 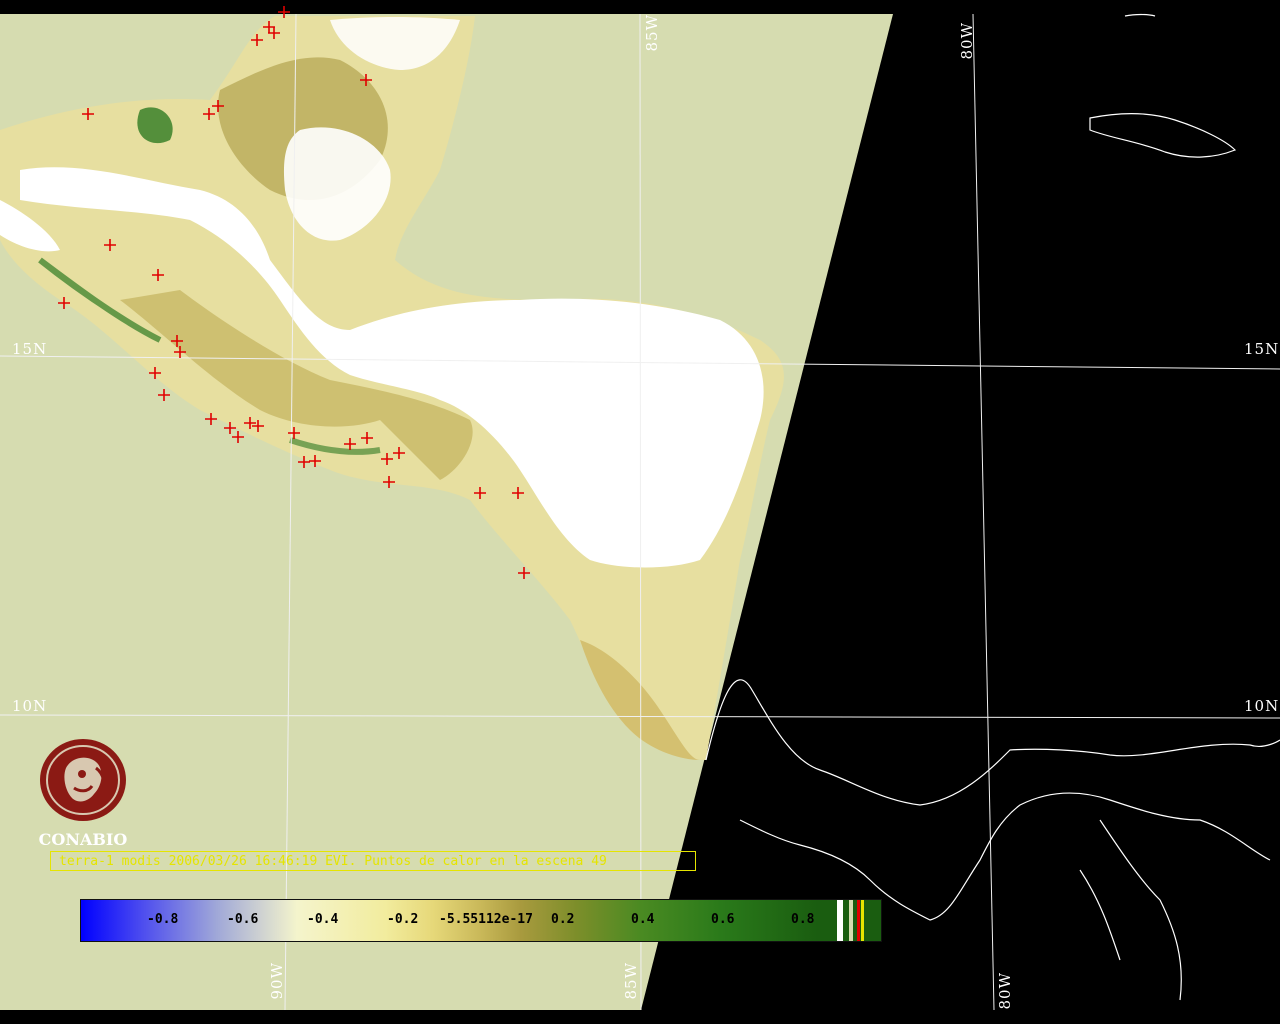 I want to click on colorbar-land-swatch, so click(x=851, y=920).